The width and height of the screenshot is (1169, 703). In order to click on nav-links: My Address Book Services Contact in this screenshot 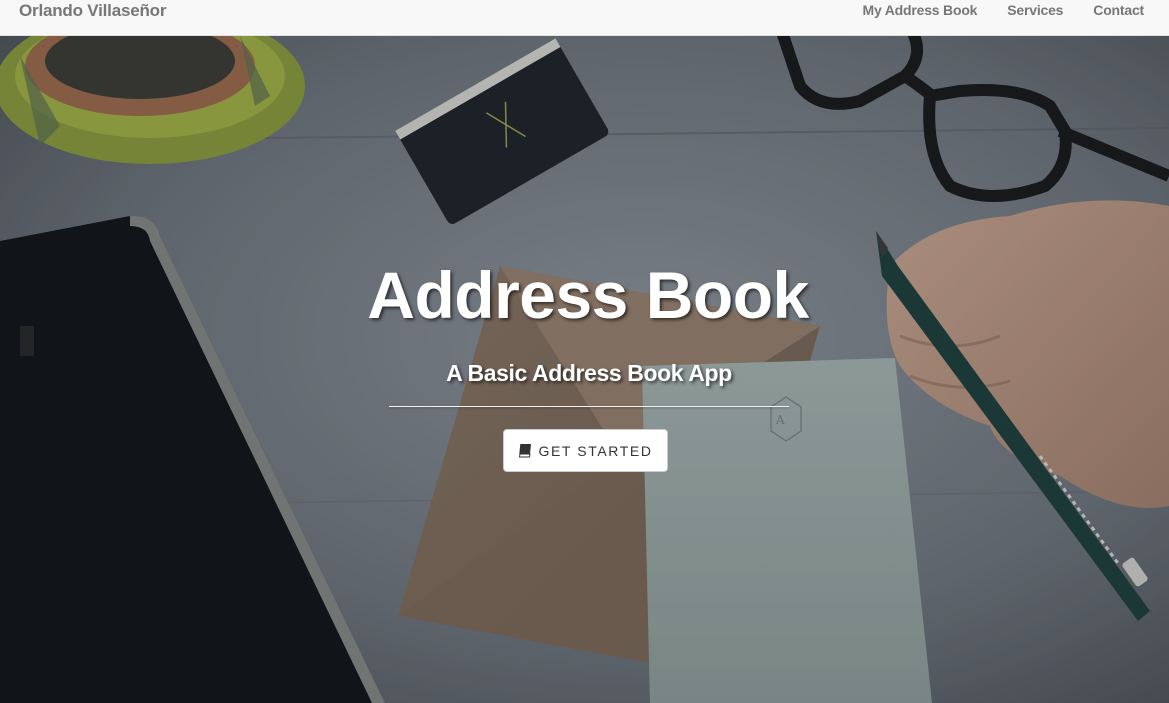, I will do `click(1004, 10)`.